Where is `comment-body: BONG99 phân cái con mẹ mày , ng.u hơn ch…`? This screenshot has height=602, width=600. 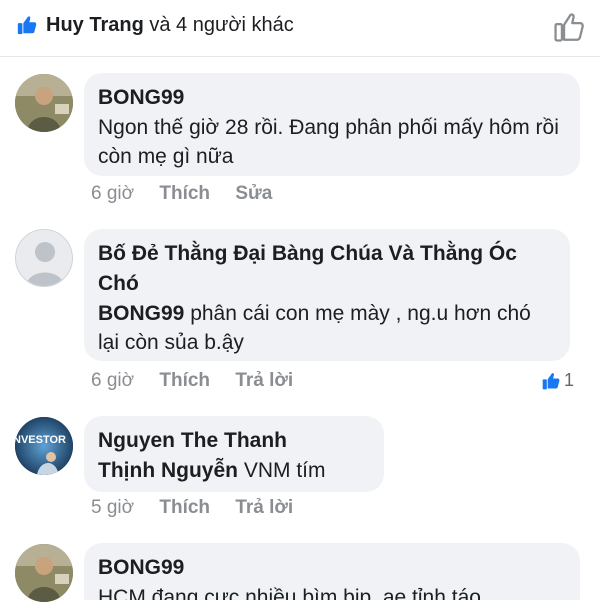
comment-body: BONG99 phân cái con mẹ mày , ng.u hơn ch… is located at coordinates (327, 328).